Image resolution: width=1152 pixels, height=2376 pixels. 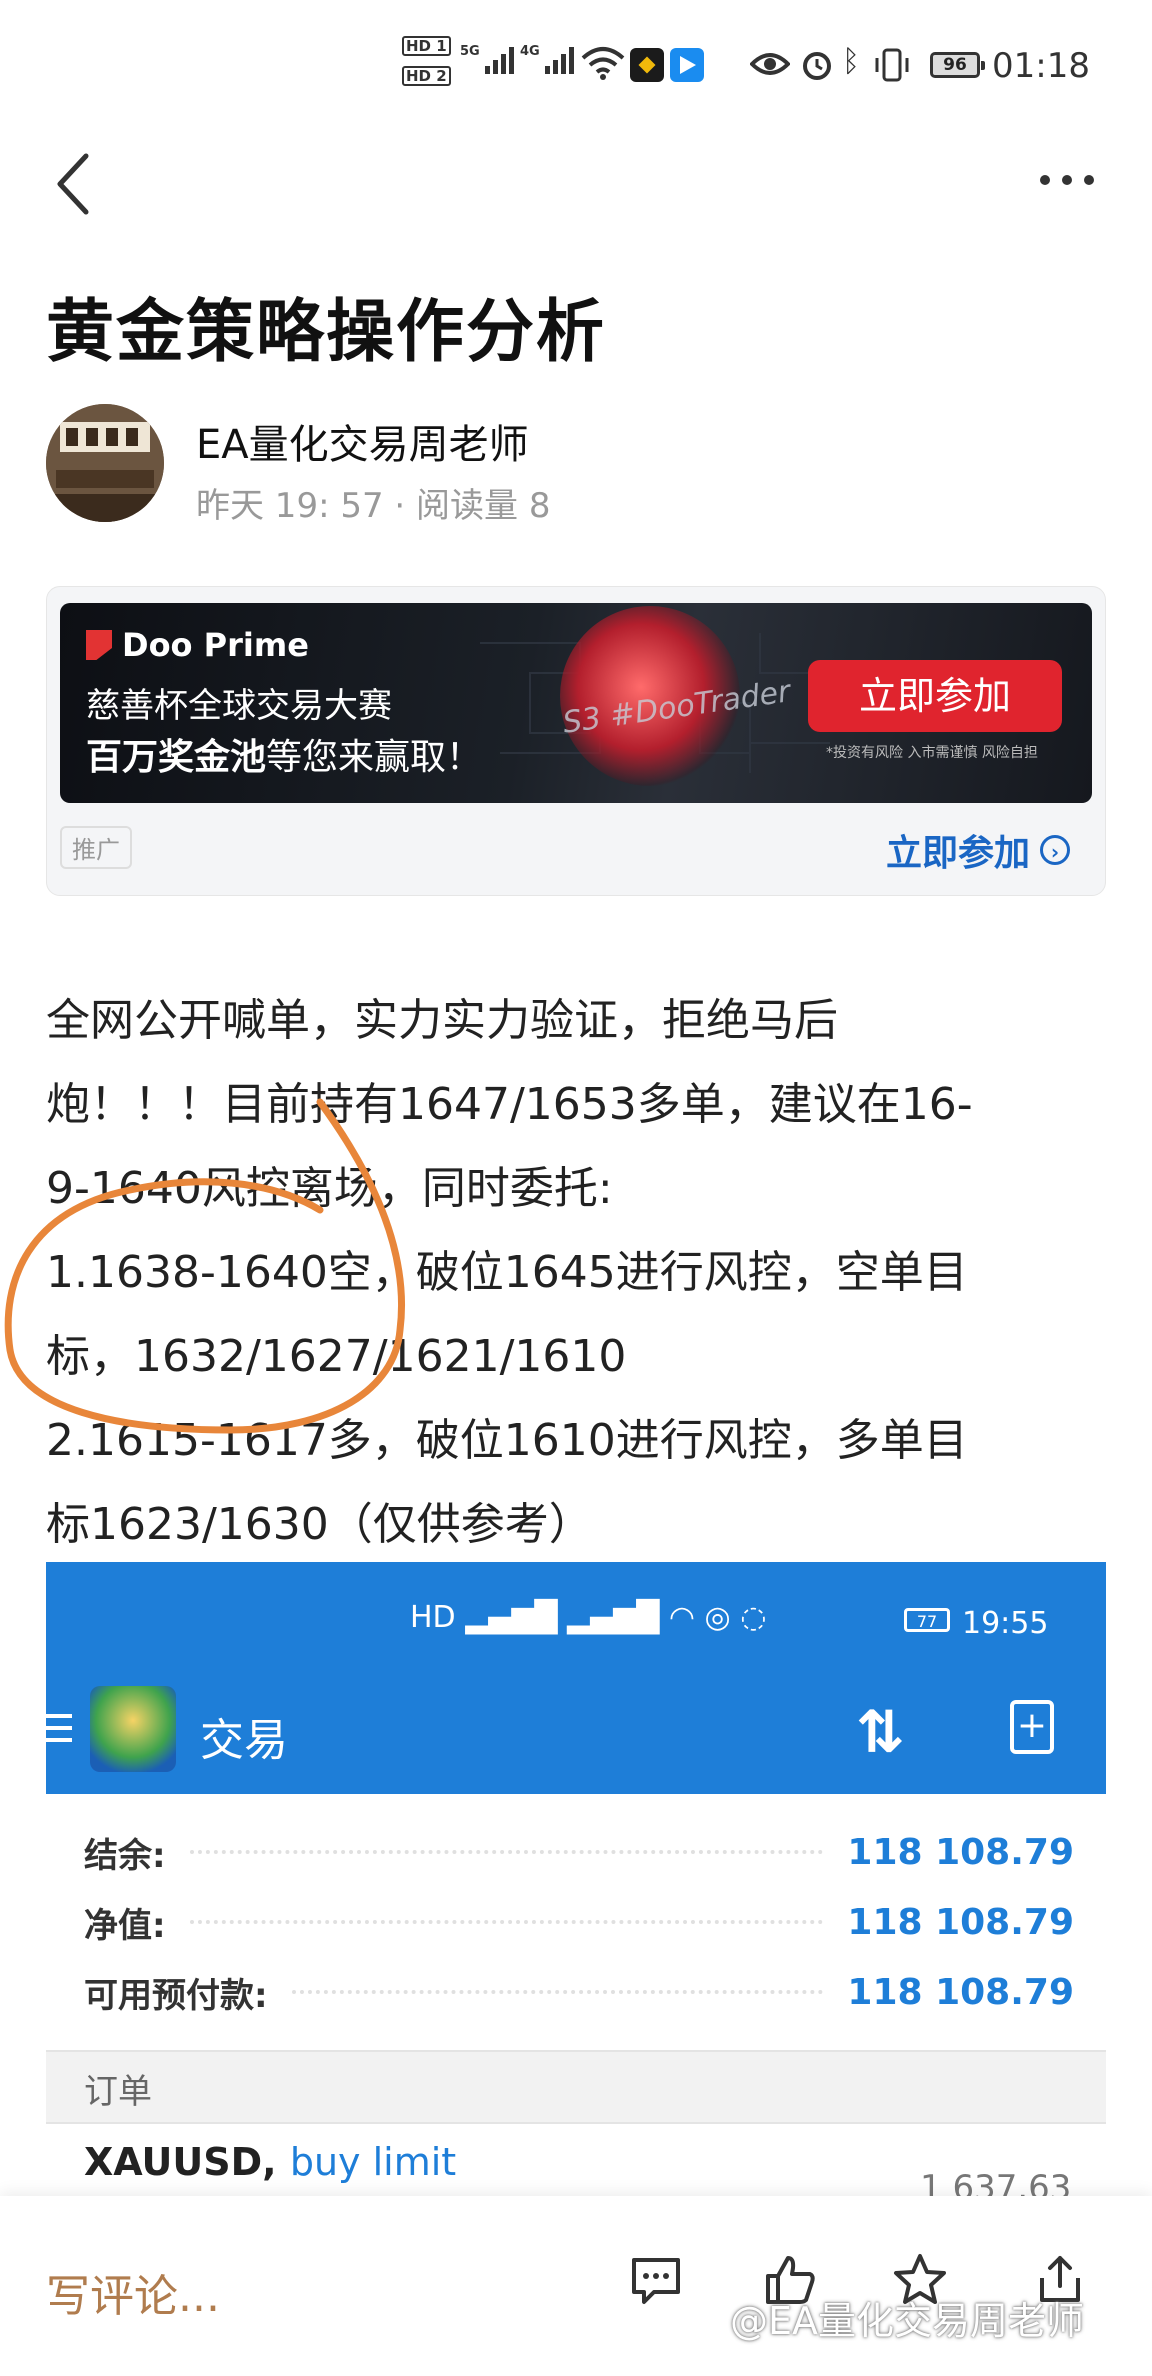 I want to click on app-notification-icon, so click(x=687, y=65).